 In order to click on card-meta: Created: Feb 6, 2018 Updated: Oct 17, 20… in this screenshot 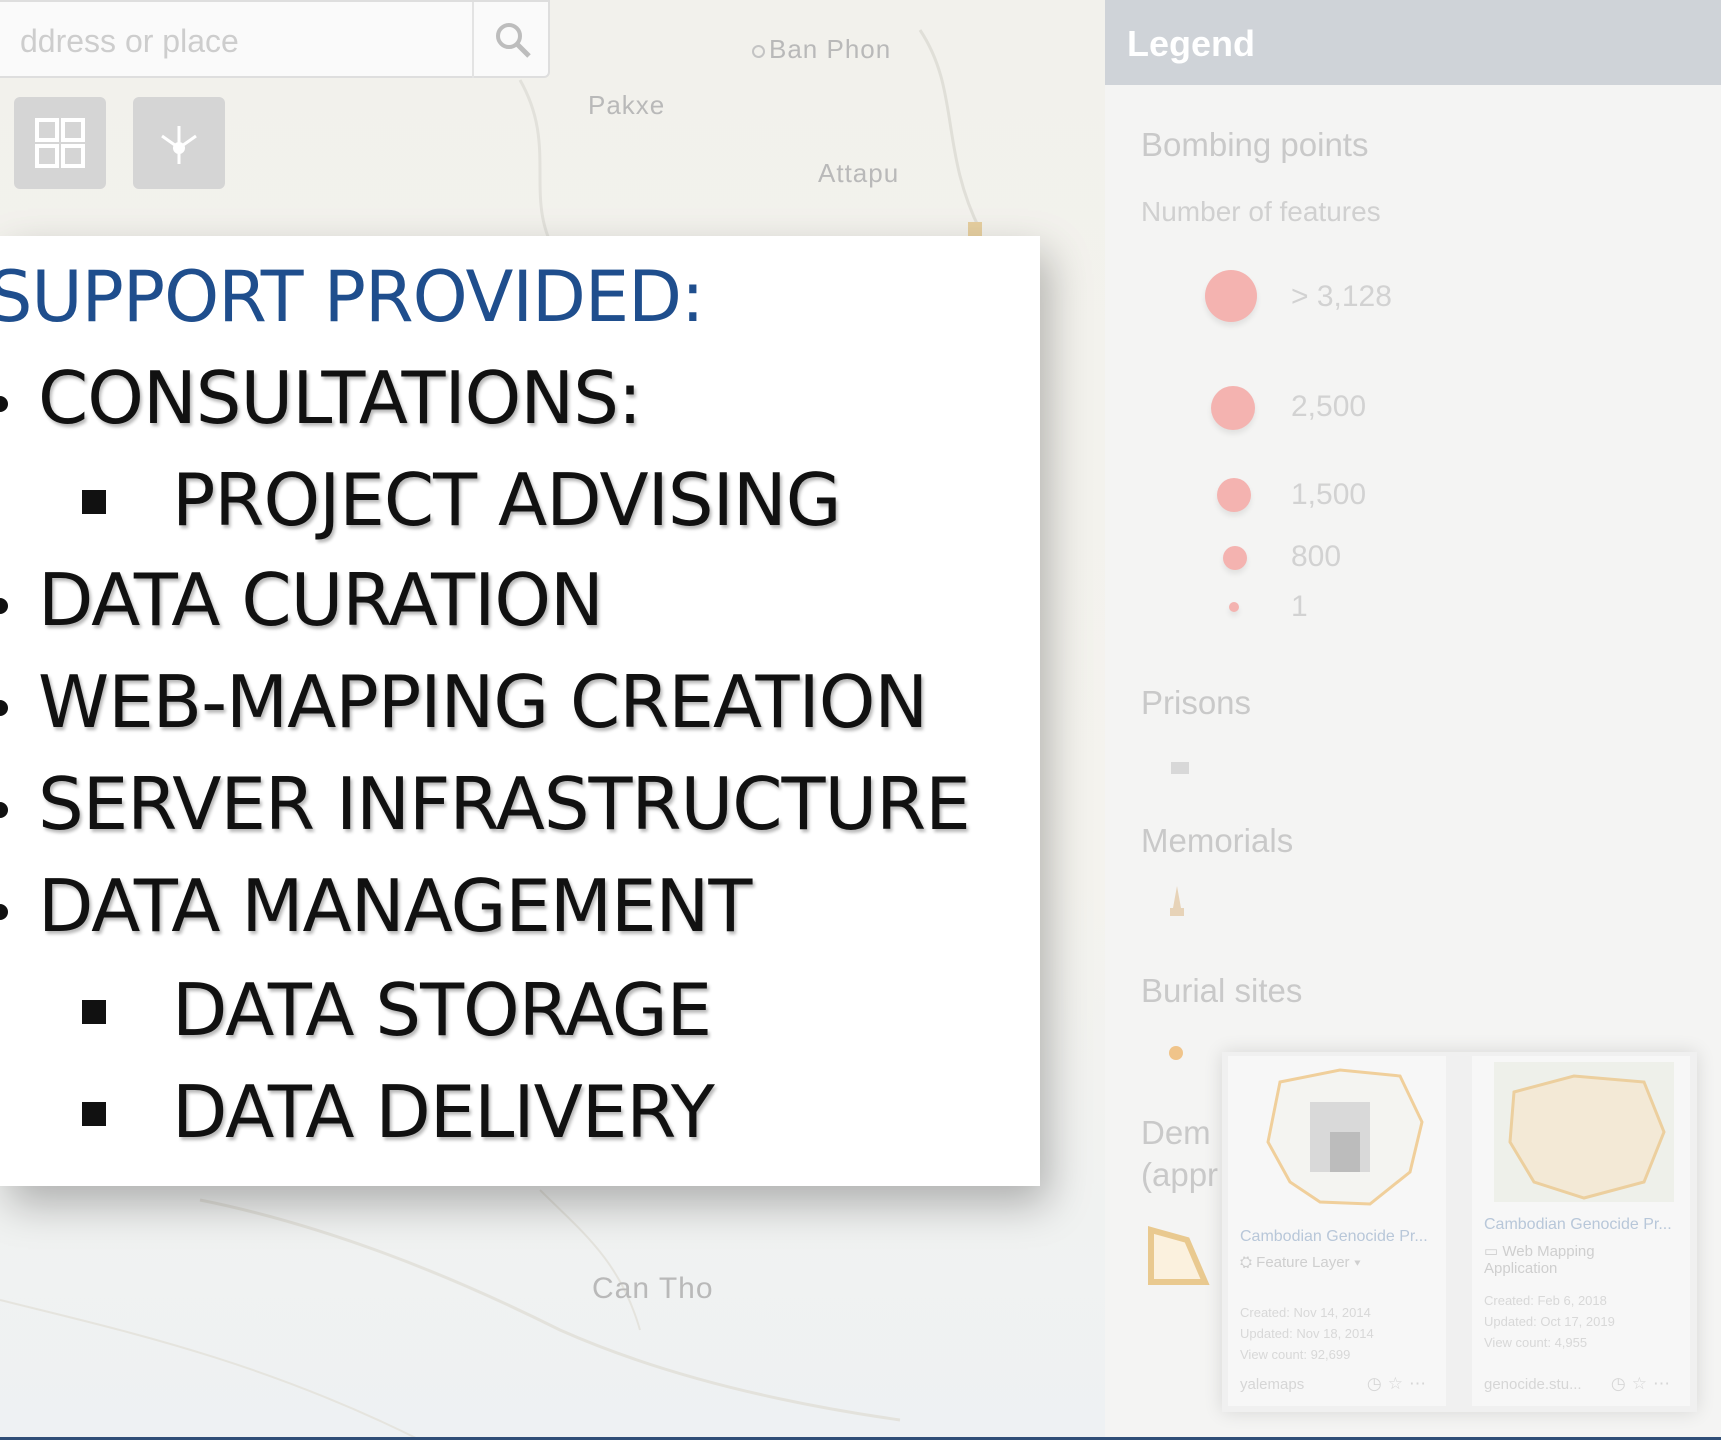, I will do `click(1549, 1321)`.